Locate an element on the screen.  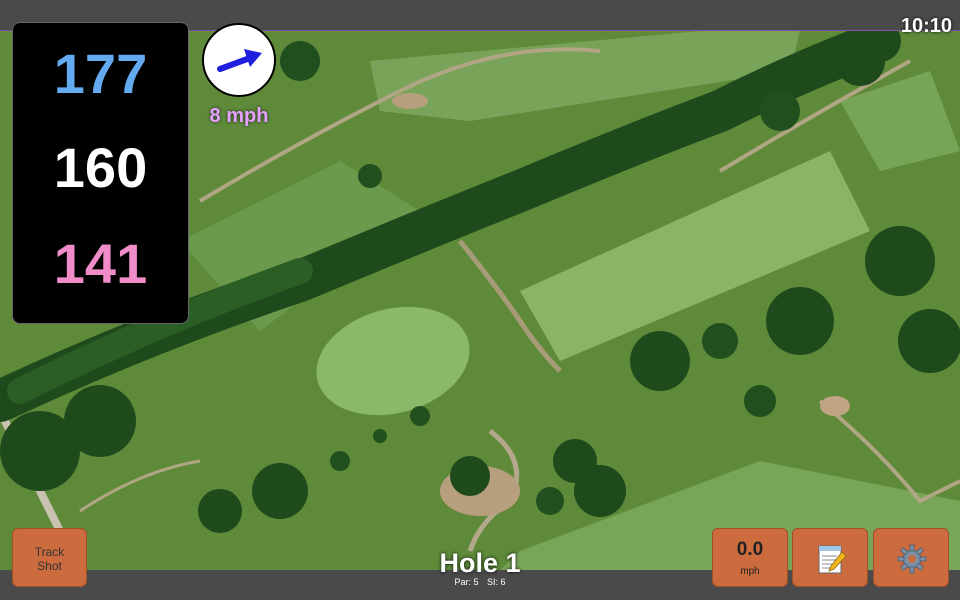
hole-info: Par: 5 SI: 6 is located at coordinates (480, 582).